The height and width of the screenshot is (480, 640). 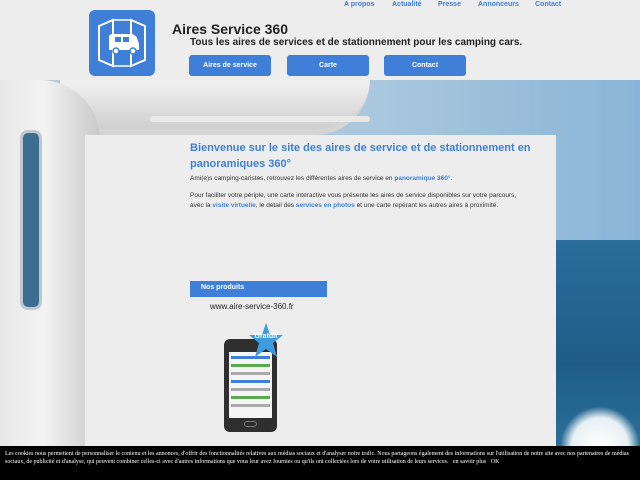 I want to click on topnav-presse: Presse, so click(x=449, y=4).